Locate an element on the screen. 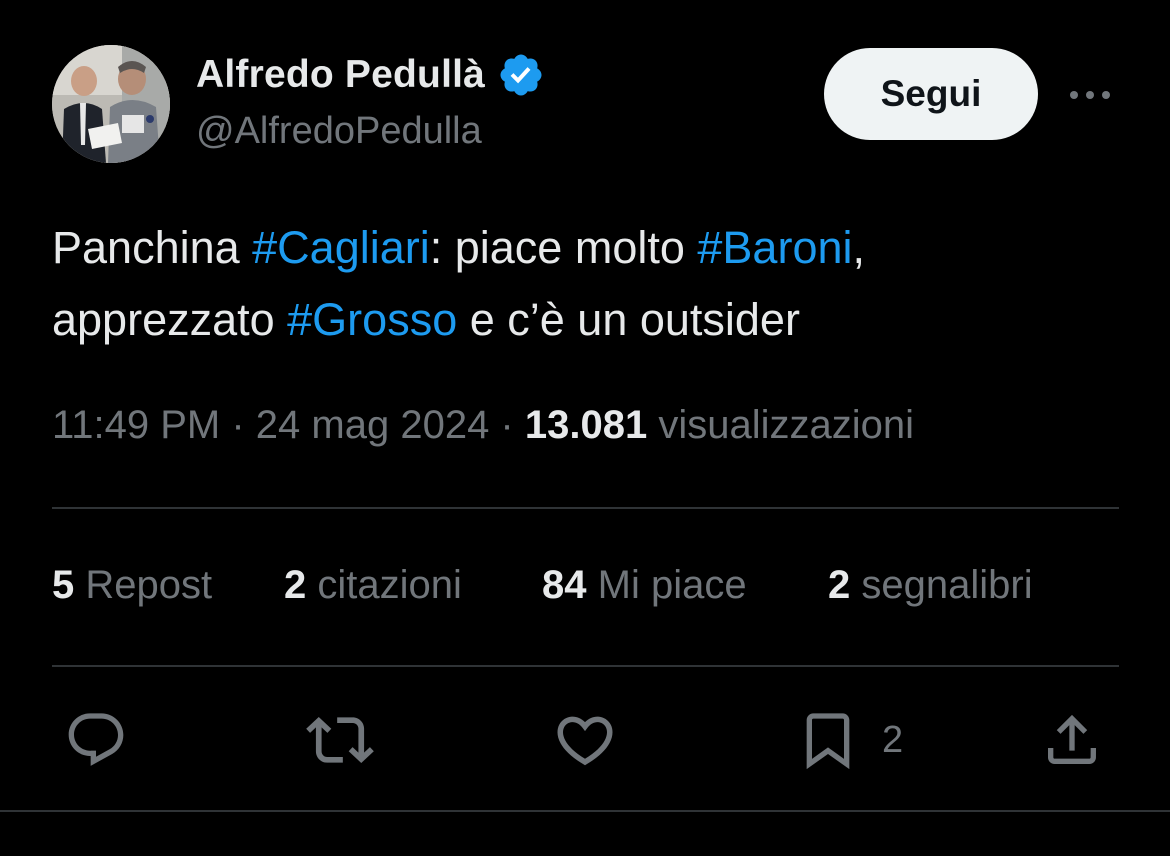 Image resolution: width=1170 pixels, height=856 pixels. tweet-text-segment: , is located at coordinates (859, 247).